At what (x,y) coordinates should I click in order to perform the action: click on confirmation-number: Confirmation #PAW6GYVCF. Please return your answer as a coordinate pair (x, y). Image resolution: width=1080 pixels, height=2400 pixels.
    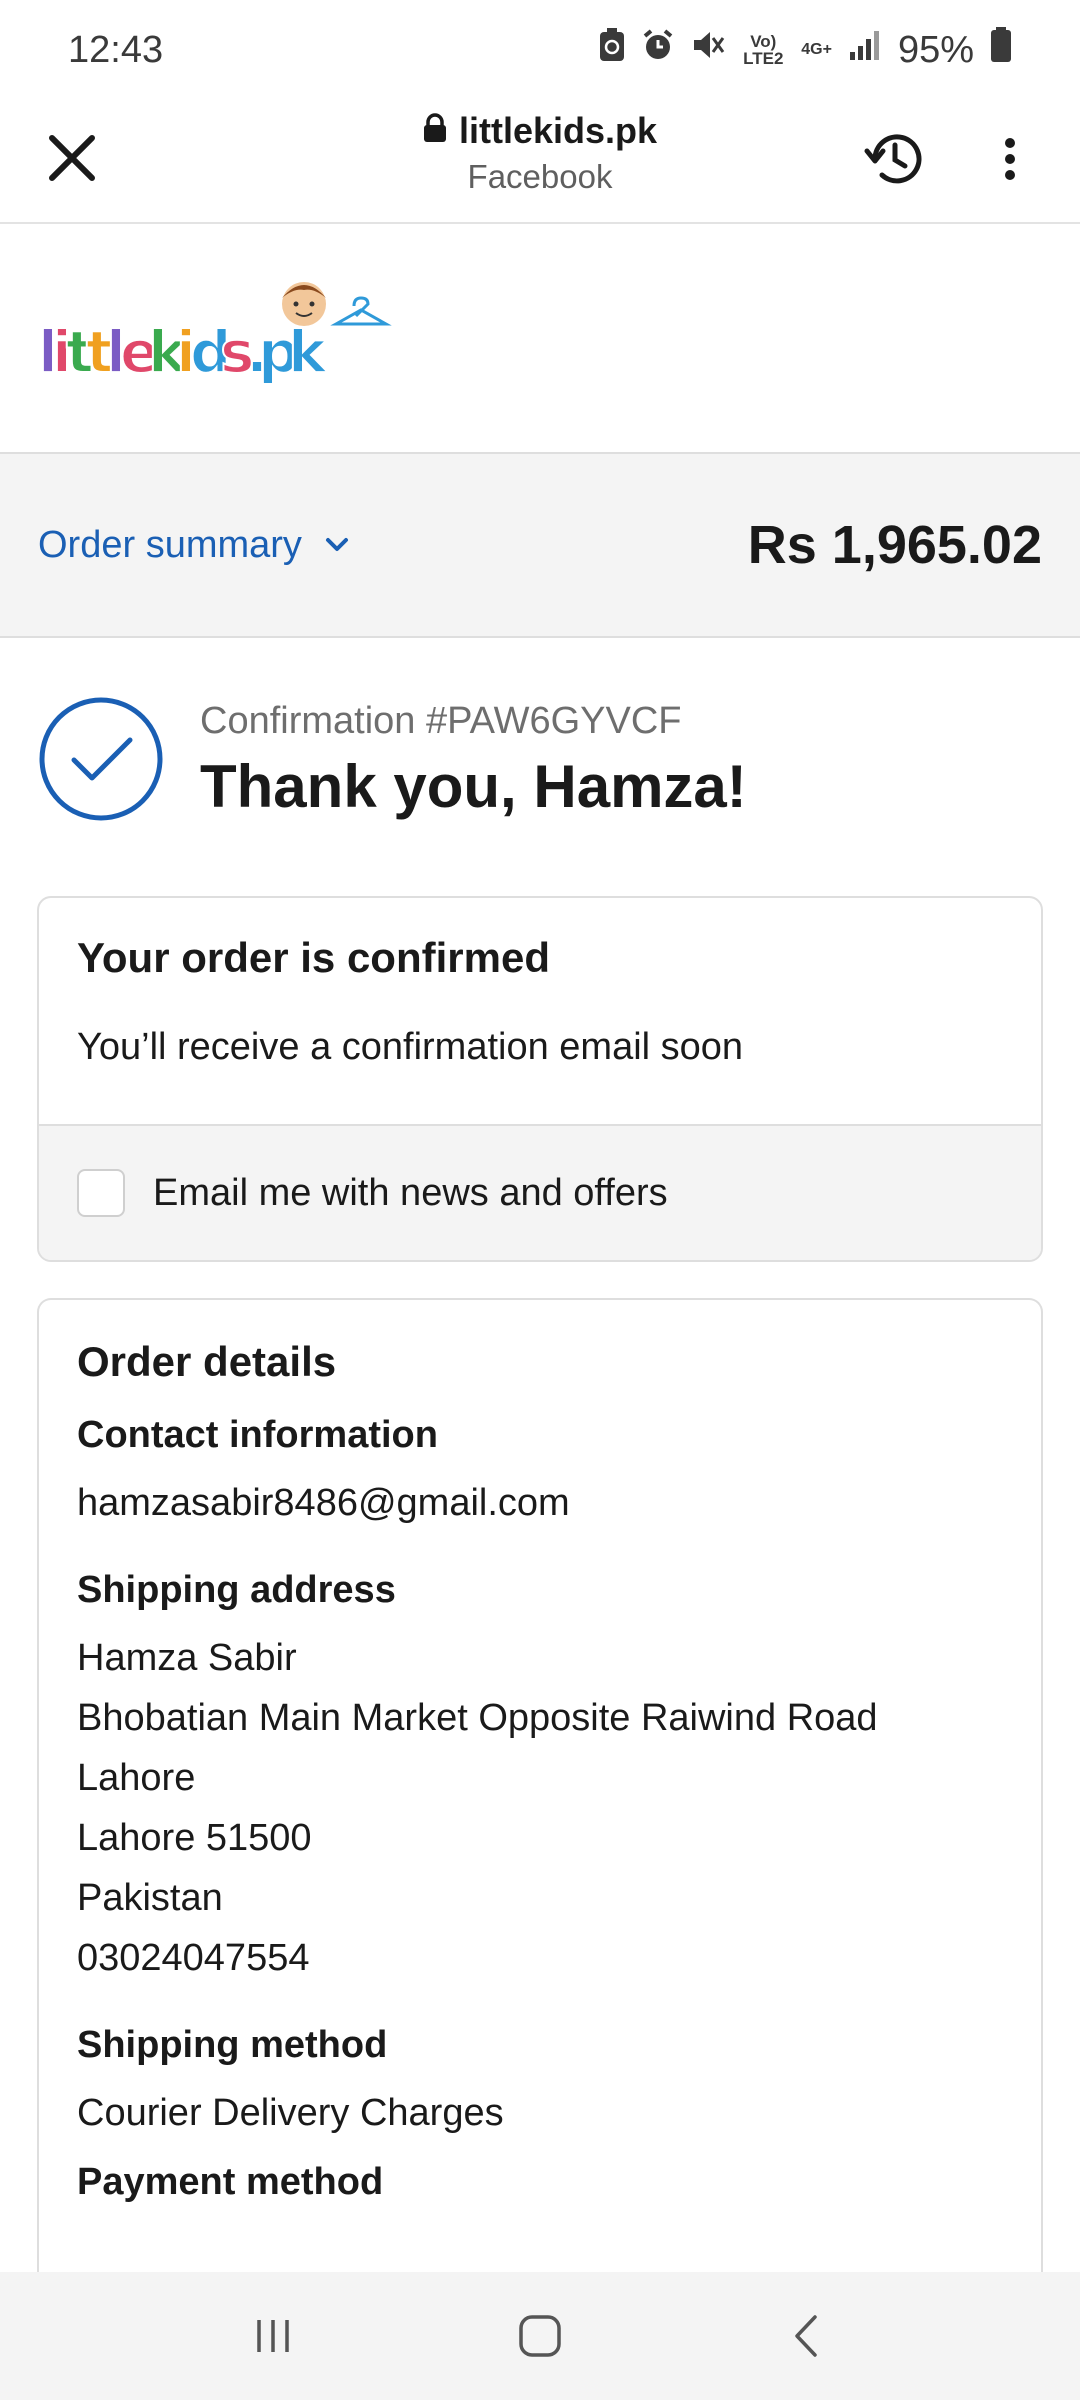
    Looking at the image, I should click on (441, 721).